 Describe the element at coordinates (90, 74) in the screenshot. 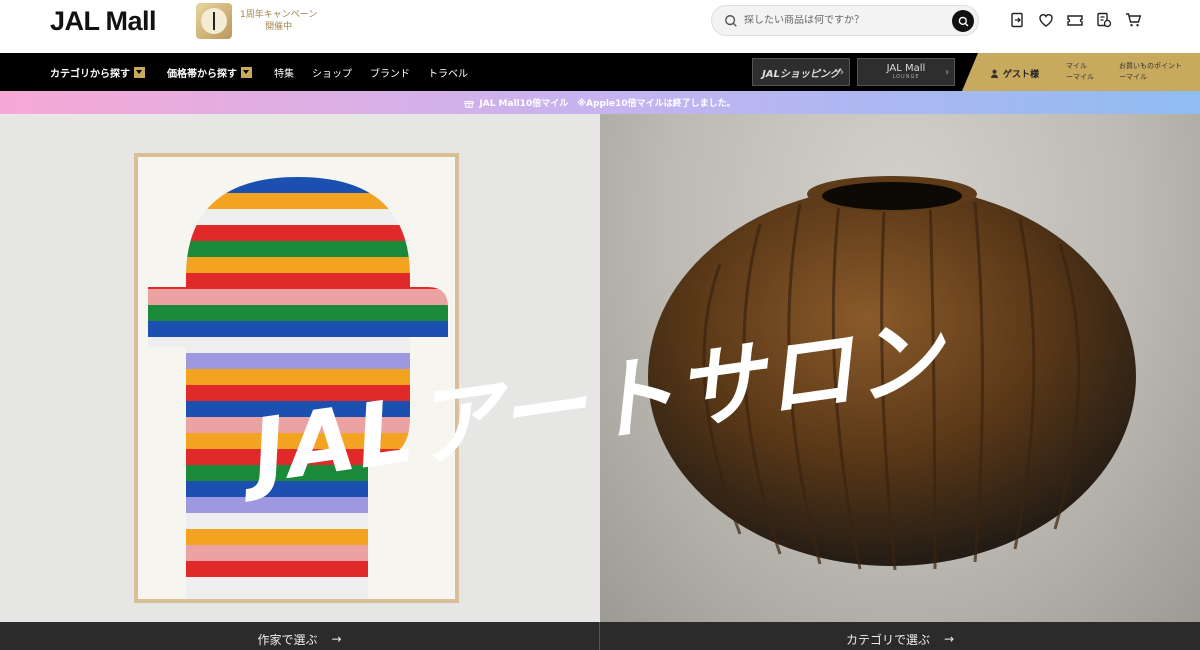

I see `nav-item-label: カテゴリから探す` at that location.